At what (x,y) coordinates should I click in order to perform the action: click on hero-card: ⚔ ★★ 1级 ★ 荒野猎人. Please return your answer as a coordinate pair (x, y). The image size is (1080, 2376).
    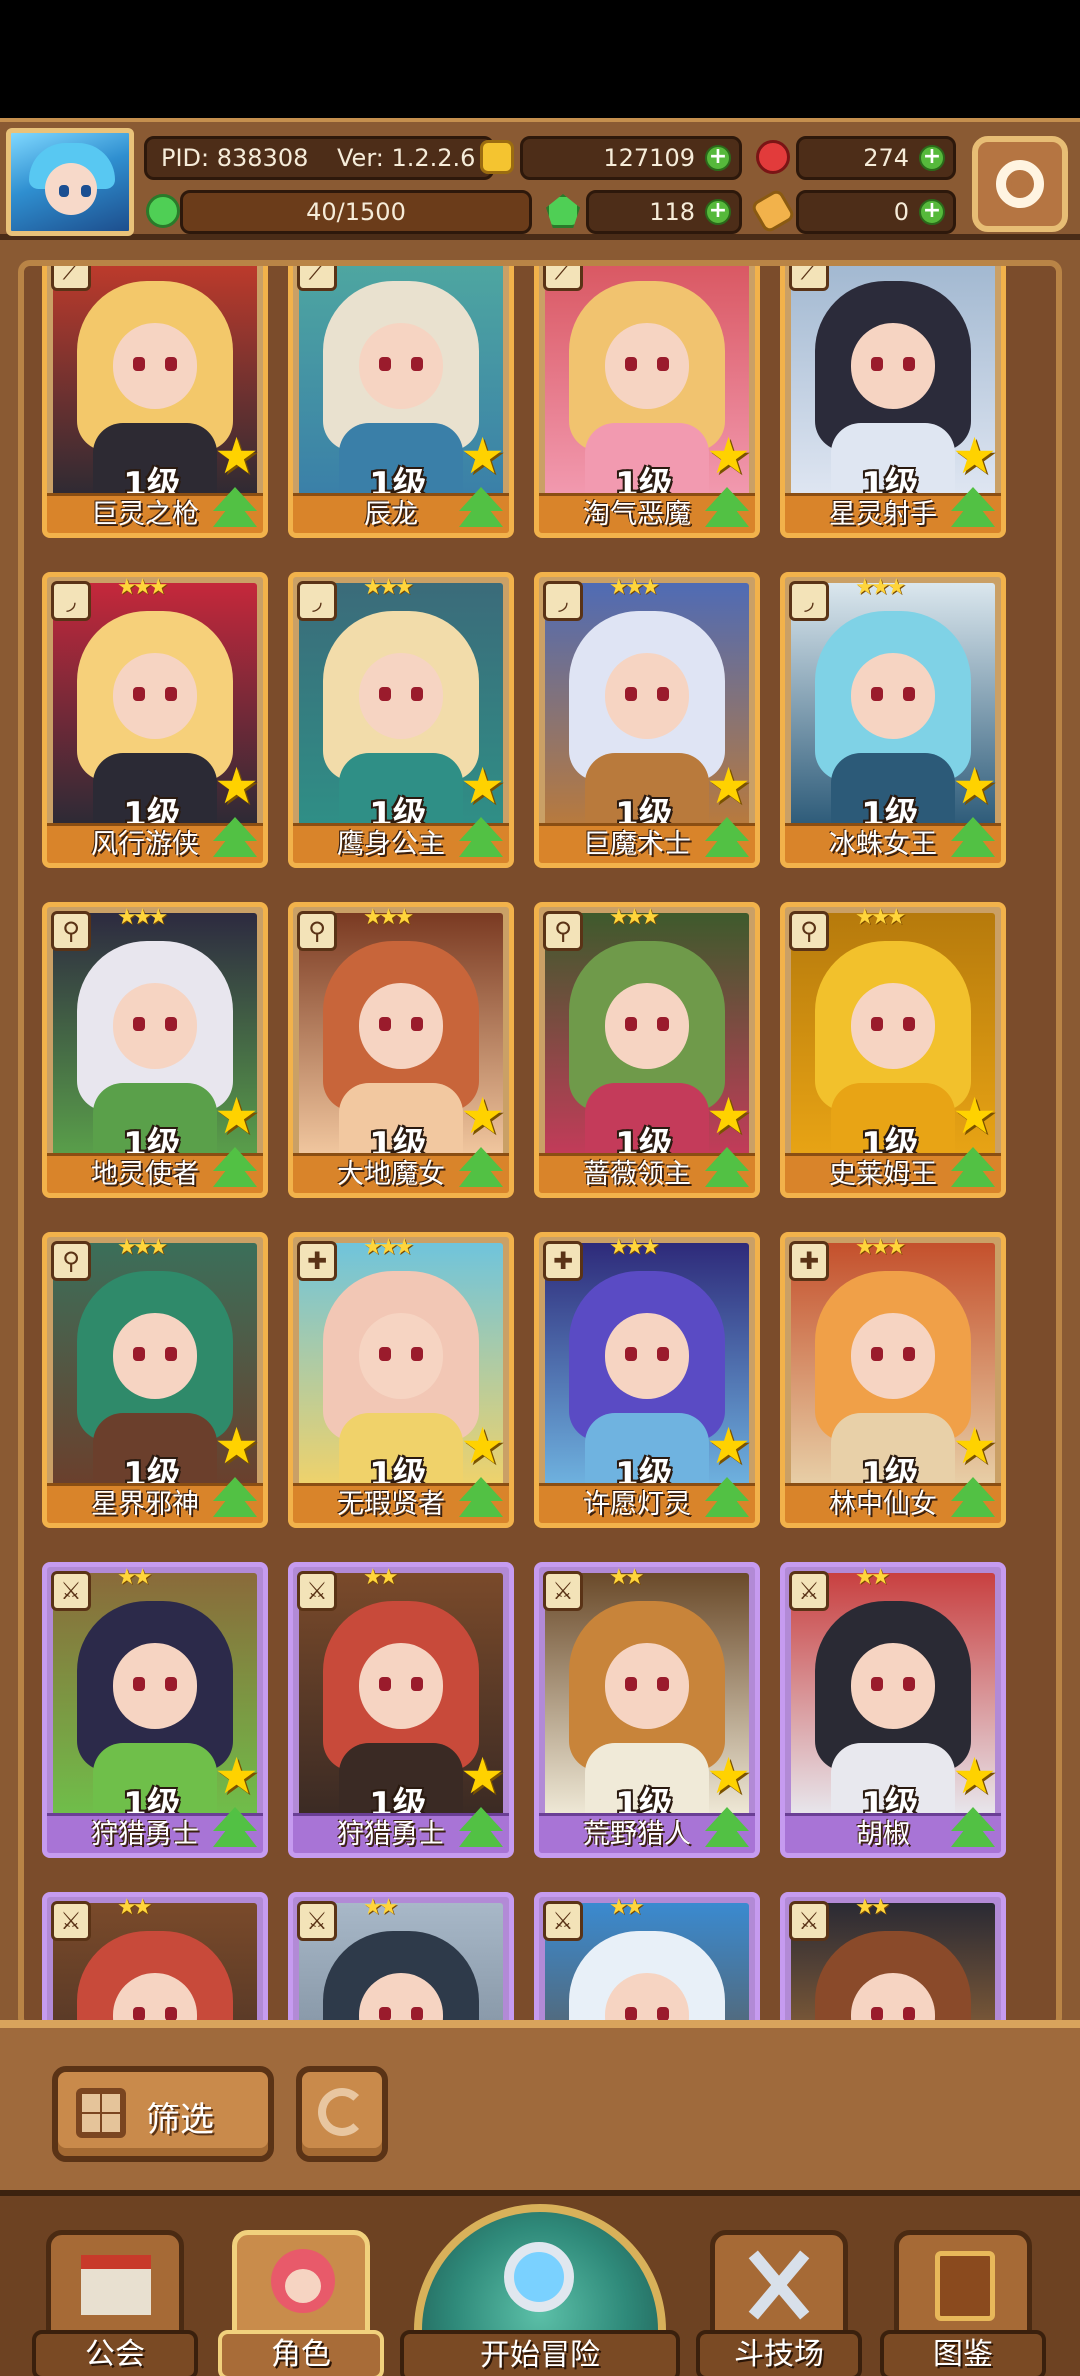
    Looking at the image, I should click on (647, 1710).